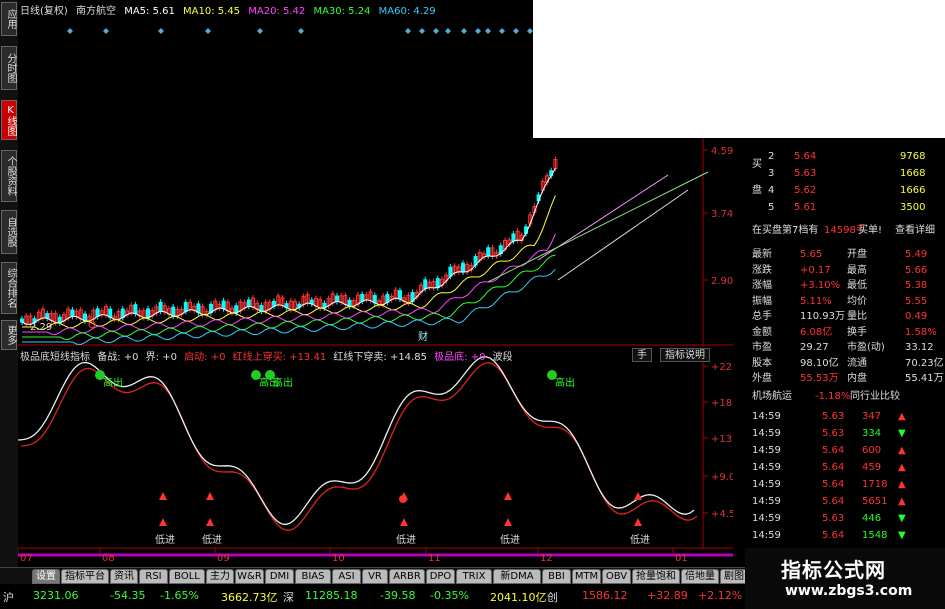 Image resolution: width=945 pixels, height=609 pixels. What do you see at coordinates (902, 450) in the screenshot?
I see `up-arrow-icon: ▲` at bounding box center [902, 450].